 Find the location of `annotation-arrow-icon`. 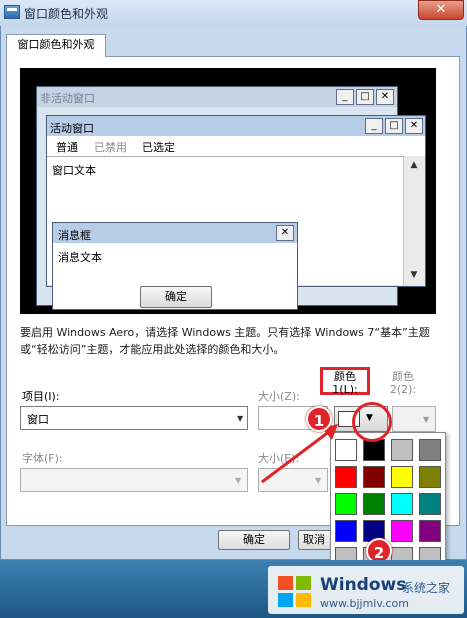

annotation-arrow-icon is located at coordinates (299, 454).